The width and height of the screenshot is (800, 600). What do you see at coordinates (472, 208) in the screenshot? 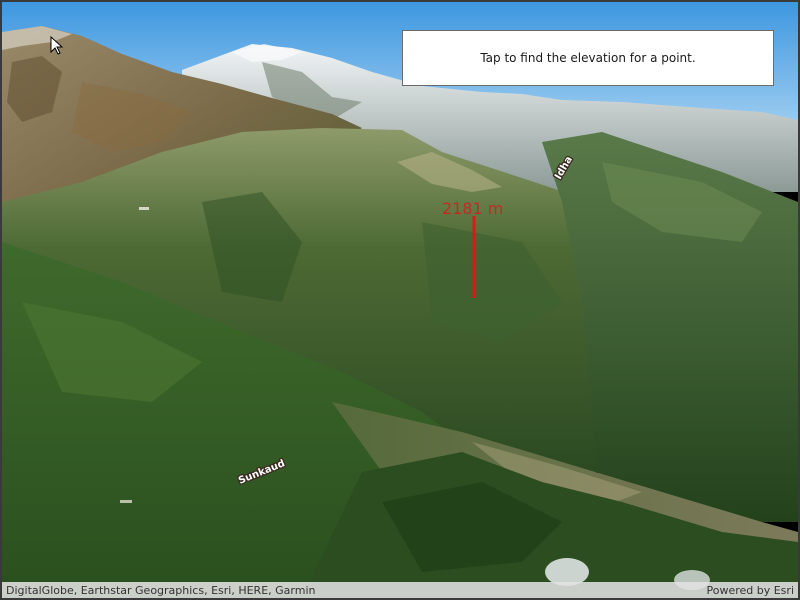
I see `elevation-label: 2181 m` at bounding box center [472, 208].